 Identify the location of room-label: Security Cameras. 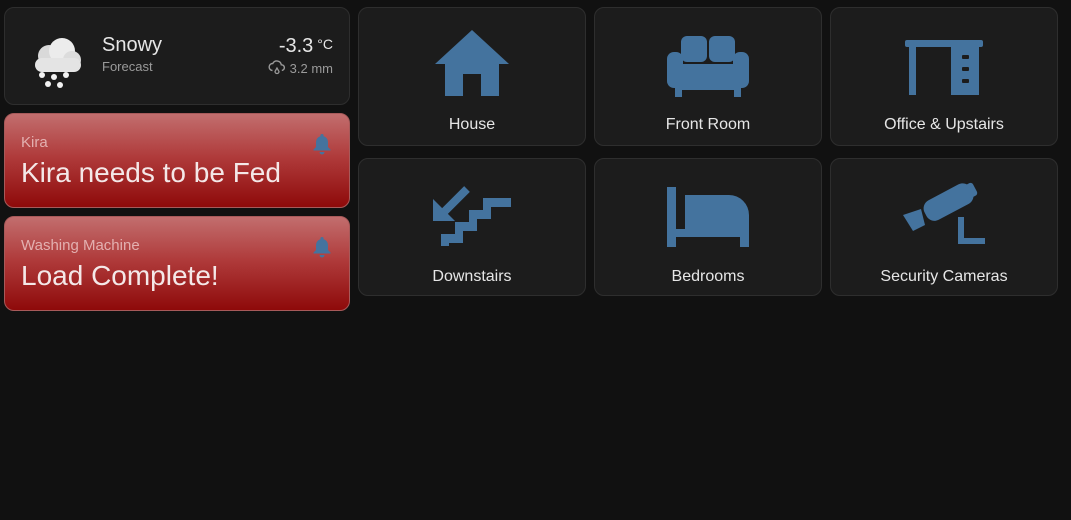
(944, 276).